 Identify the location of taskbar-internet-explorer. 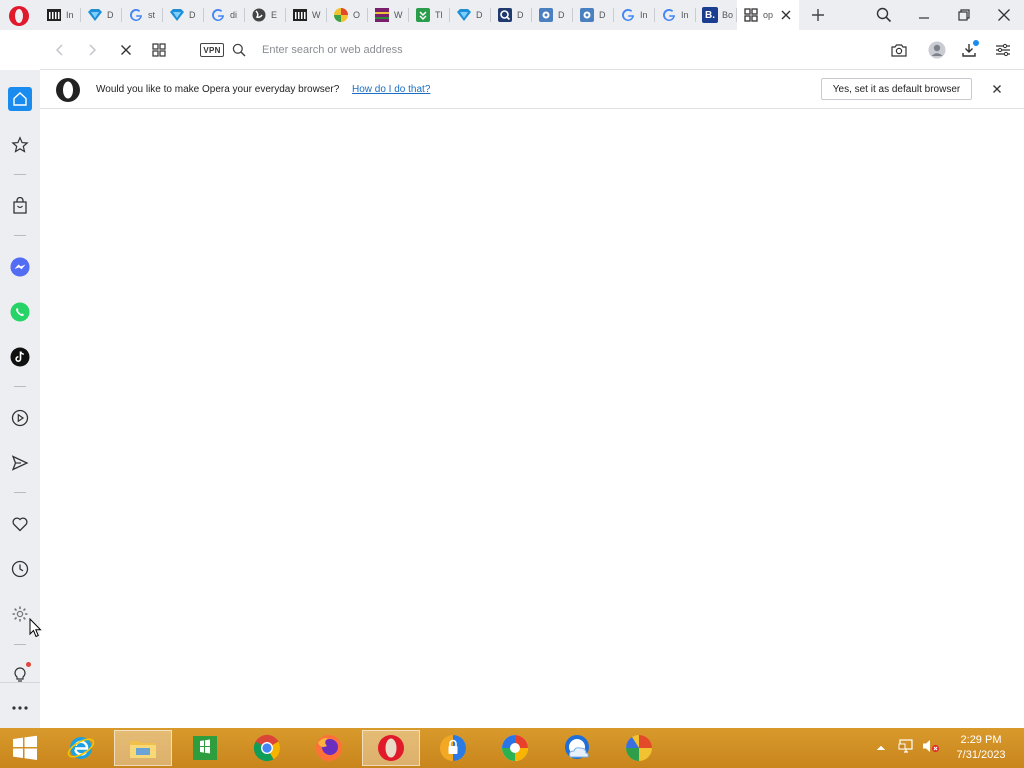
(81, 748).